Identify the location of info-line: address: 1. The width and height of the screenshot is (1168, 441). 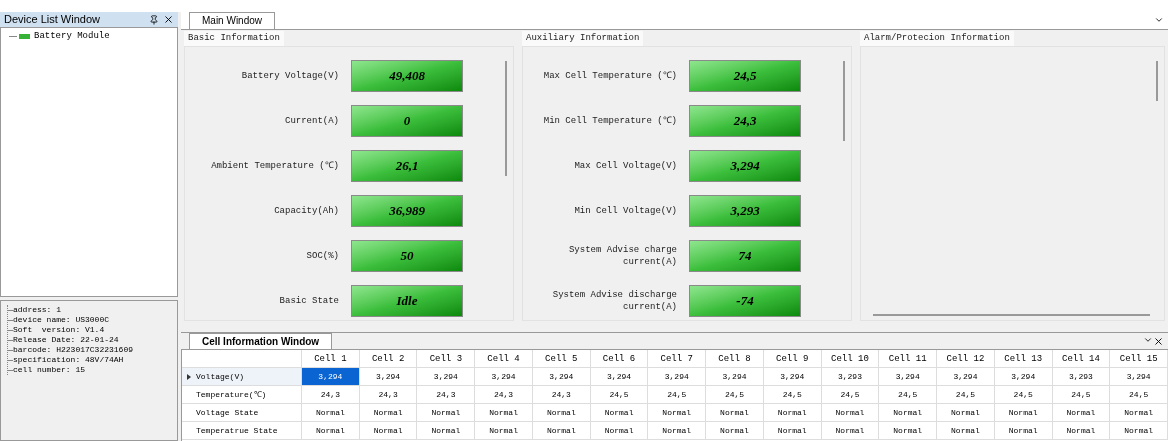
(37, 310).